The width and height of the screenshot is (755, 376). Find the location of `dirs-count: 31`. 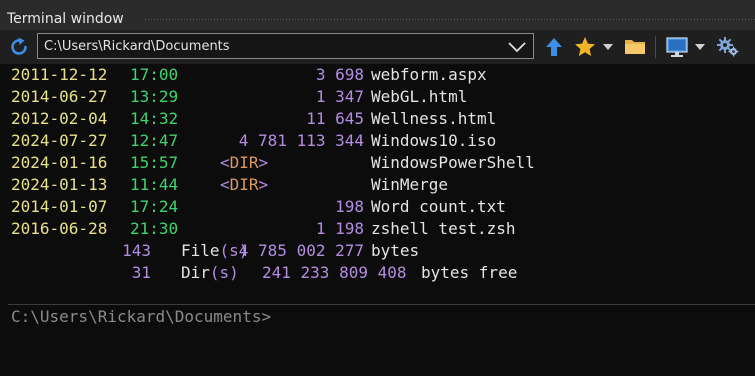

dirs-count: 31 is located at coordinates (141, 272).